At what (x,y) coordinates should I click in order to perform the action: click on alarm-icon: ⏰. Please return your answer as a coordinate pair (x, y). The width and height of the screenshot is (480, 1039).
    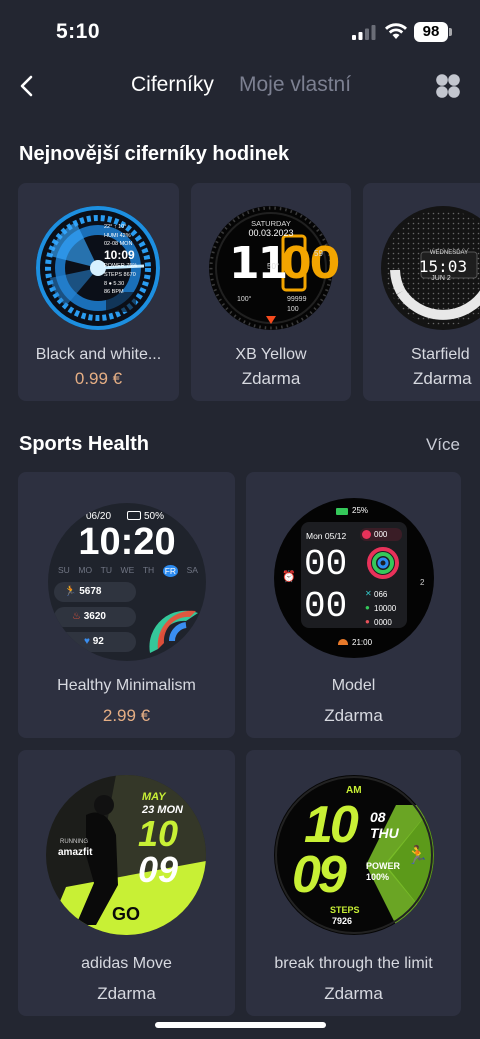
    Looking at the image, I should click on (289, 577).